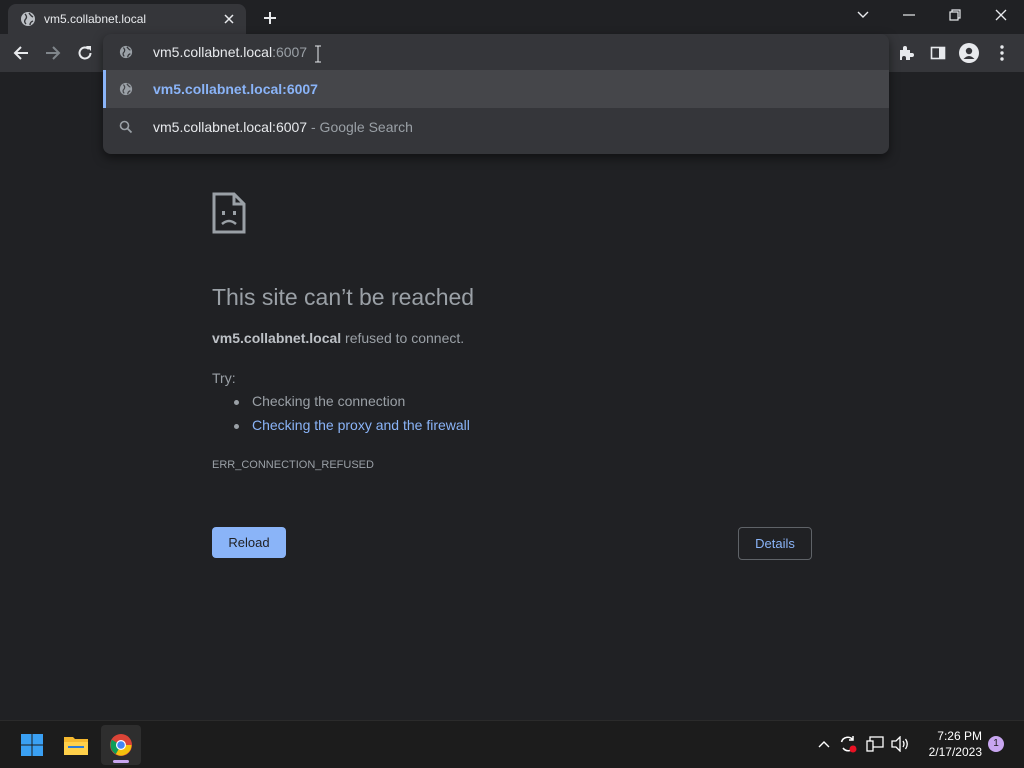 The image size is (1024, 768). I want to click on tab-strip: vm5.collabnet.local, so click(512, 17).